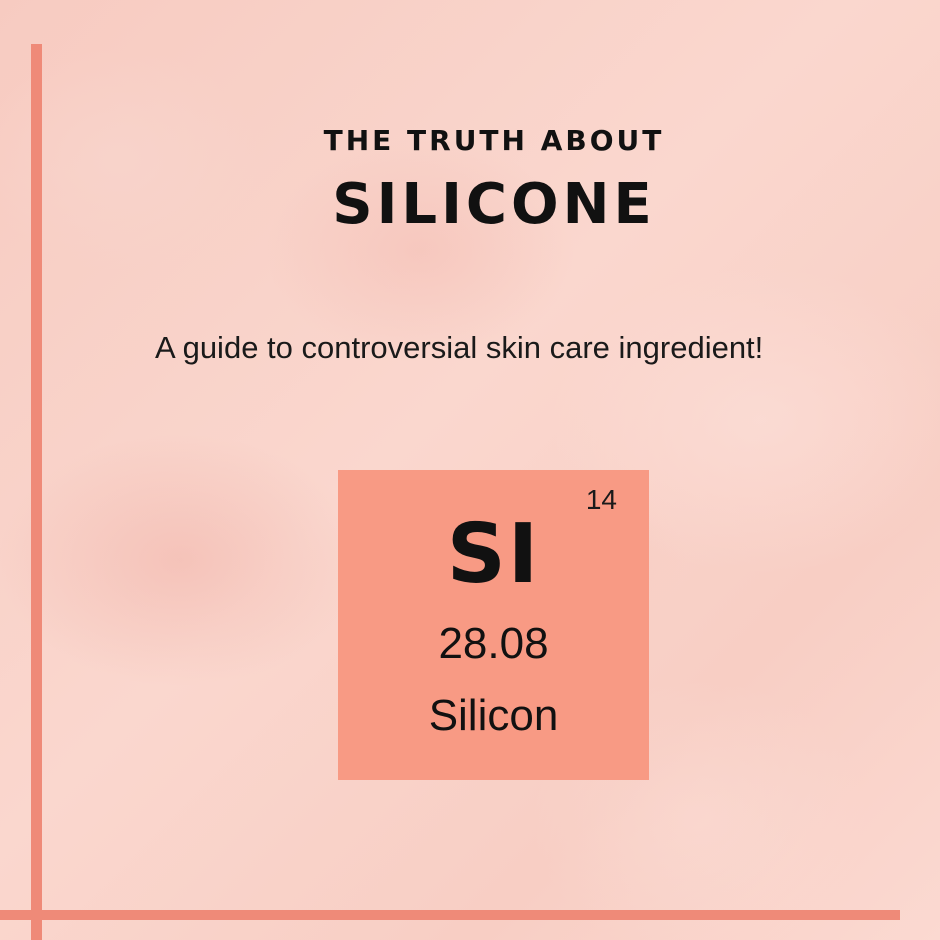  I want to click on frame-line-horizontal, so click(450, 915).